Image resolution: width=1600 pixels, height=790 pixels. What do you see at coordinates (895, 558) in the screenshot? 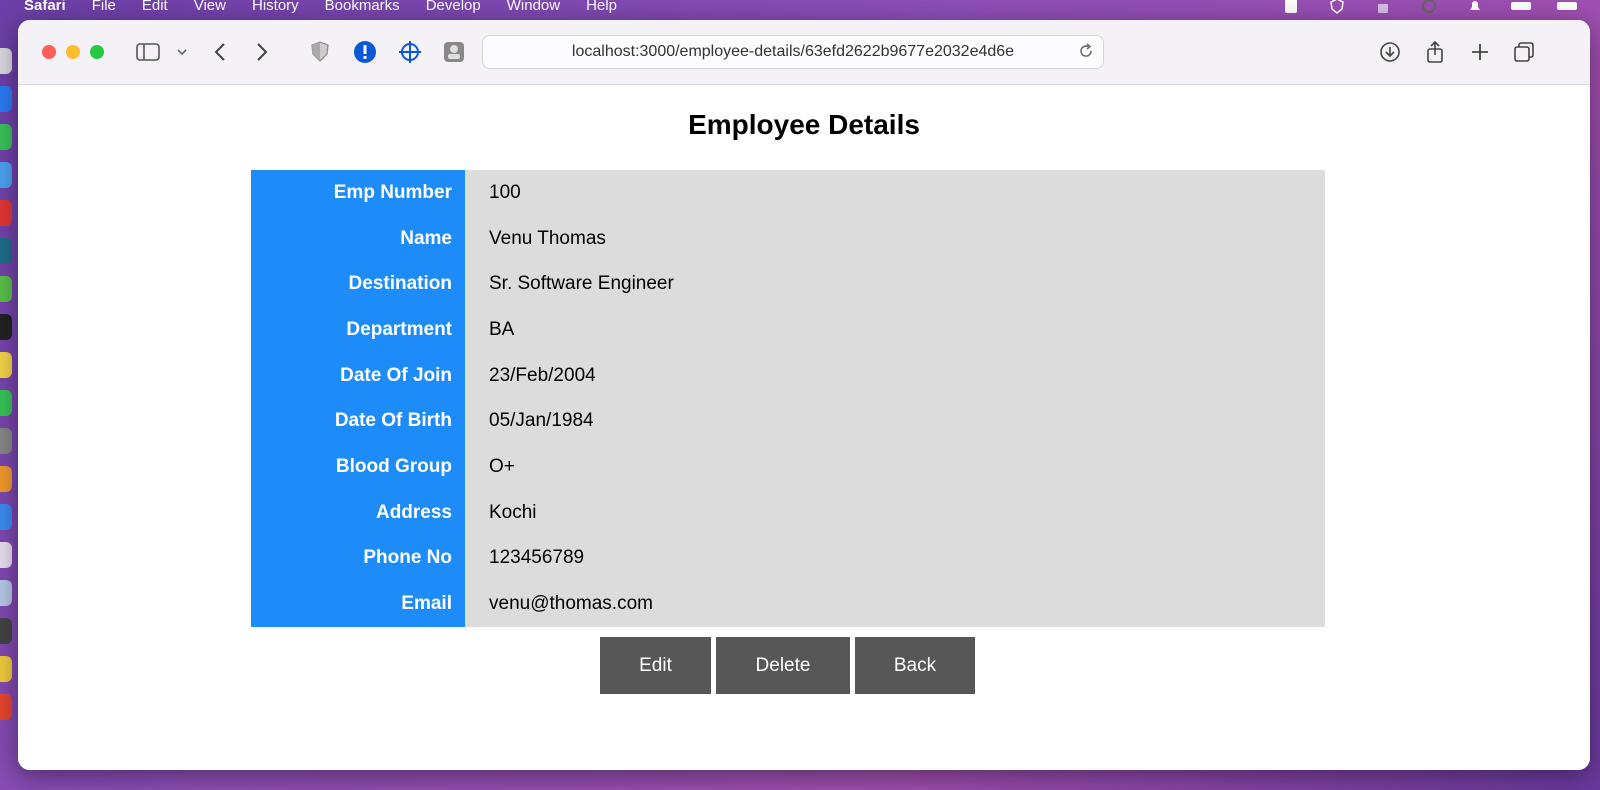
I see `field-value: 123456789` at bounding box center [895, 558].